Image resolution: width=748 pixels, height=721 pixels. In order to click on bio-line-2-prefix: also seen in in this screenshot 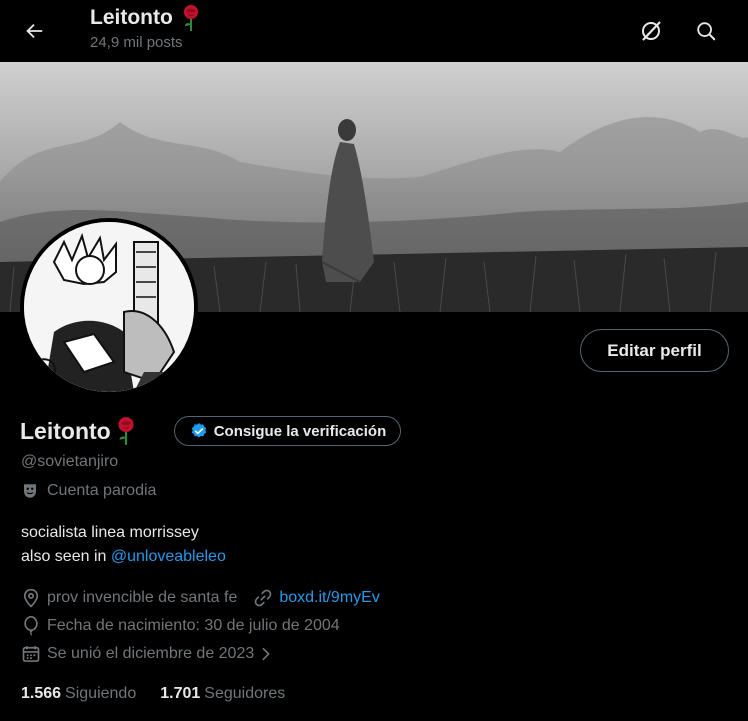, I will do `click(66, 556)`.